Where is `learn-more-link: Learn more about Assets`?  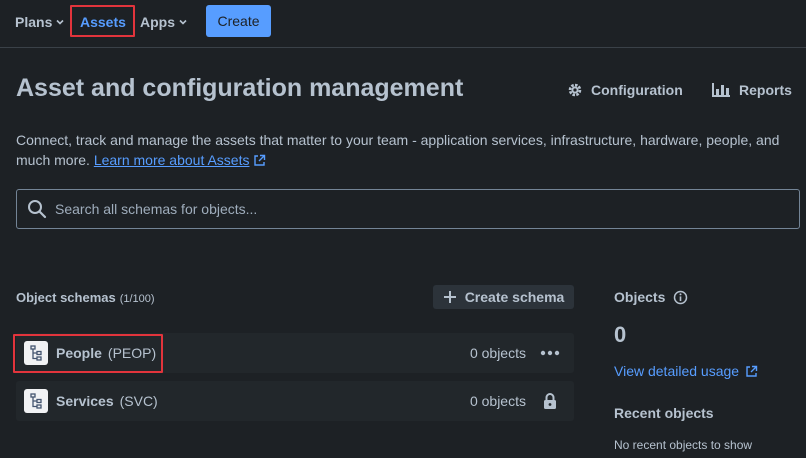 learn-more-link: Learn more about Assets is located at coordinates (172, 160).